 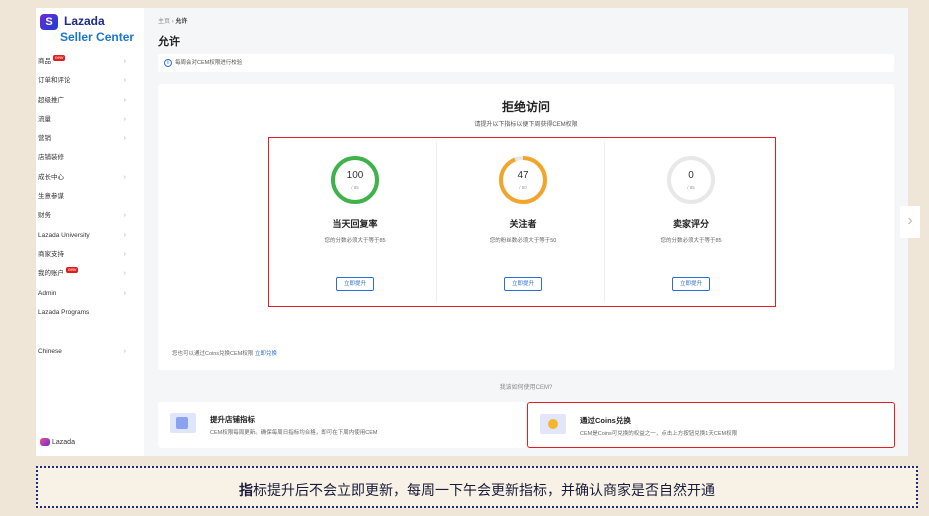 I want to click on sidebar-item: 财务 ›, so click(x=90, y=215).